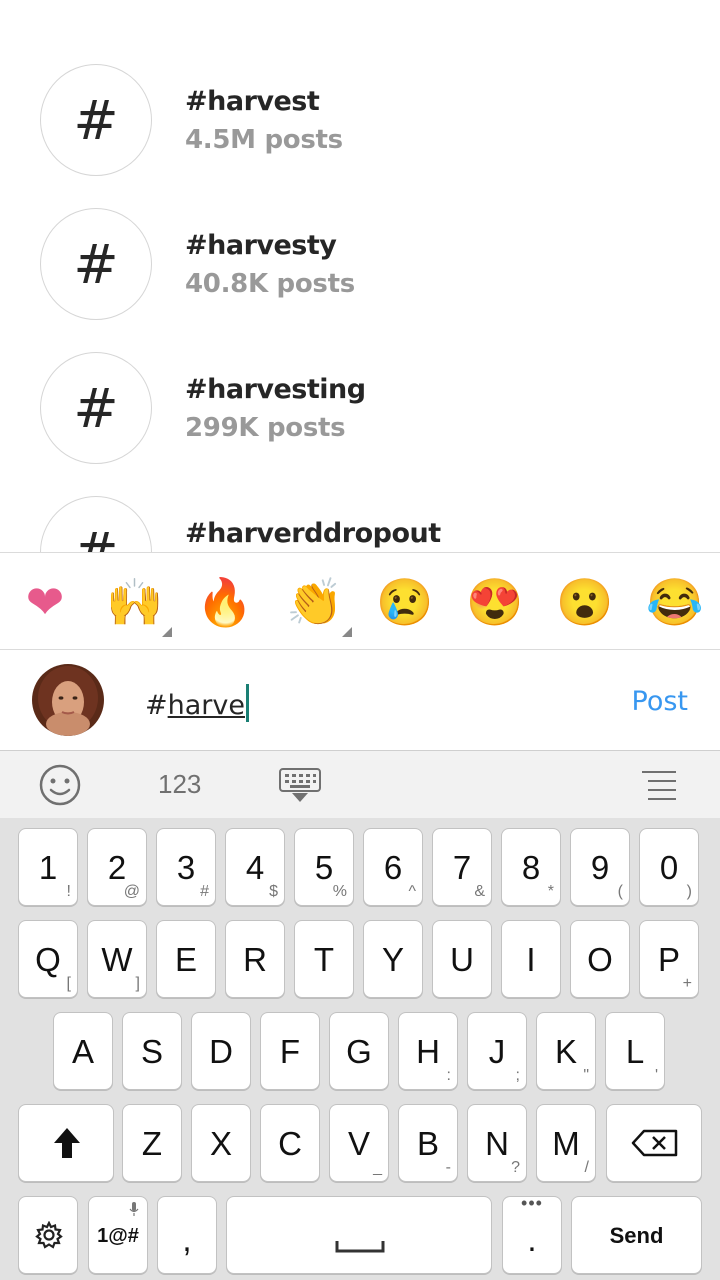  I want to click on key-t: T, so click(324, 959).